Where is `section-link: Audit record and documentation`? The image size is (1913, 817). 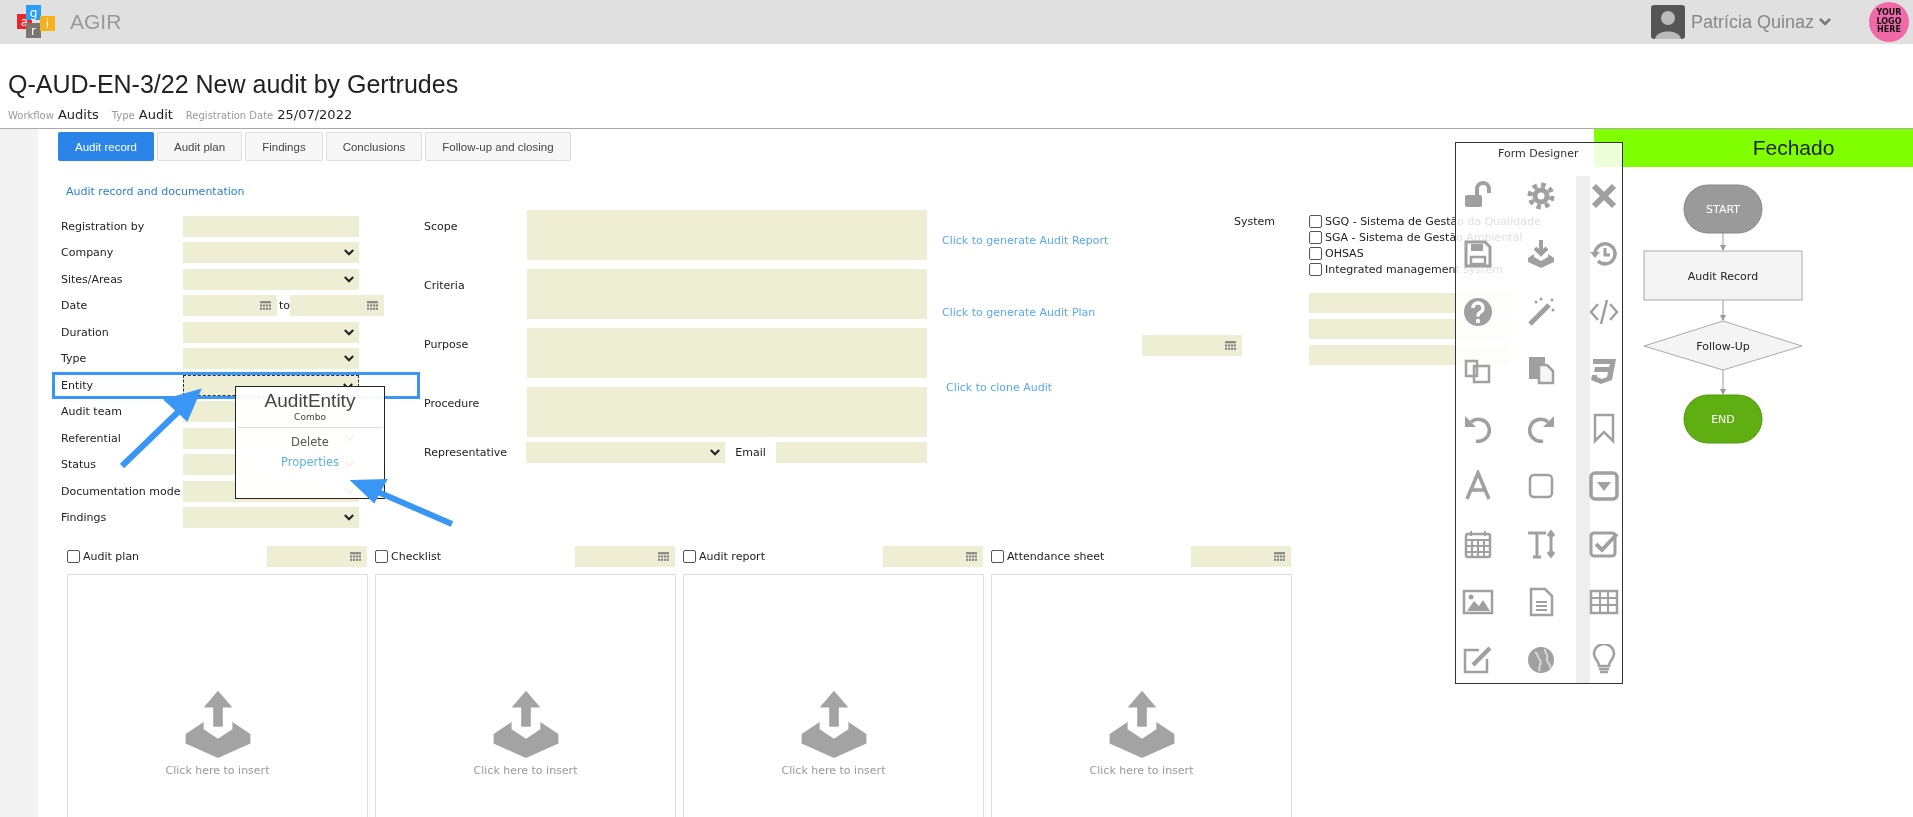
section-link: Audit record and documentation is located at coordinates (155, 191).